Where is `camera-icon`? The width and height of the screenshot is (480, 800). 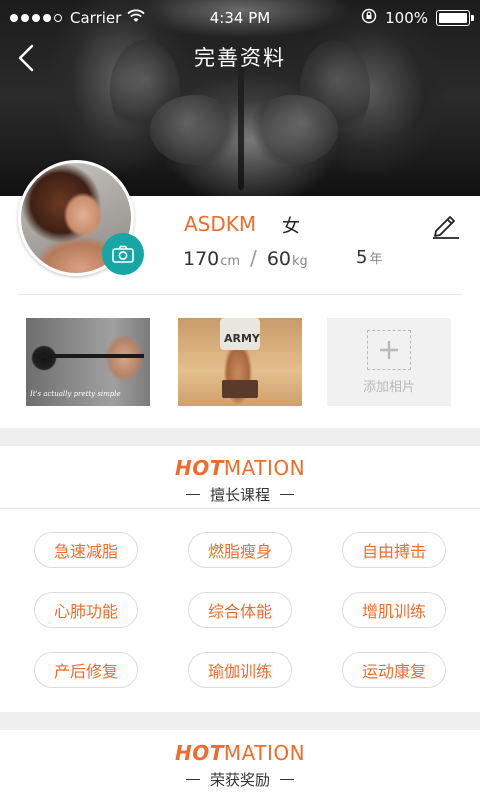
camera-icon is located at coordinates (123, 254).